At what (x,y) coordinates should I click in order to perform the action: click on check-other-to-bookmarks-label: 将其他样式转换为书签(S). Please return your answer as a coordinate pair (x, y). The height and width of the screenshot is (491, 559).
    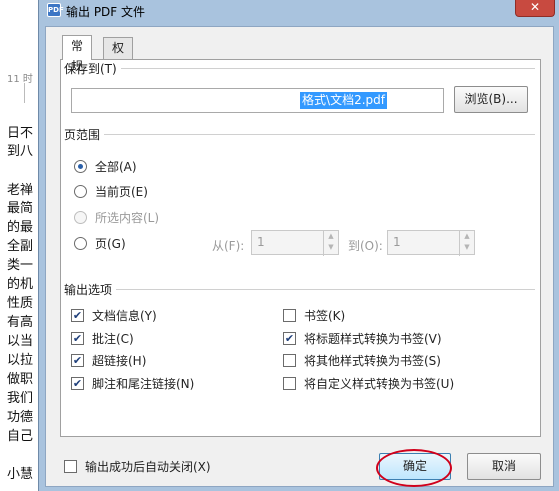
    Looking at the image, I should click on (372, 360).